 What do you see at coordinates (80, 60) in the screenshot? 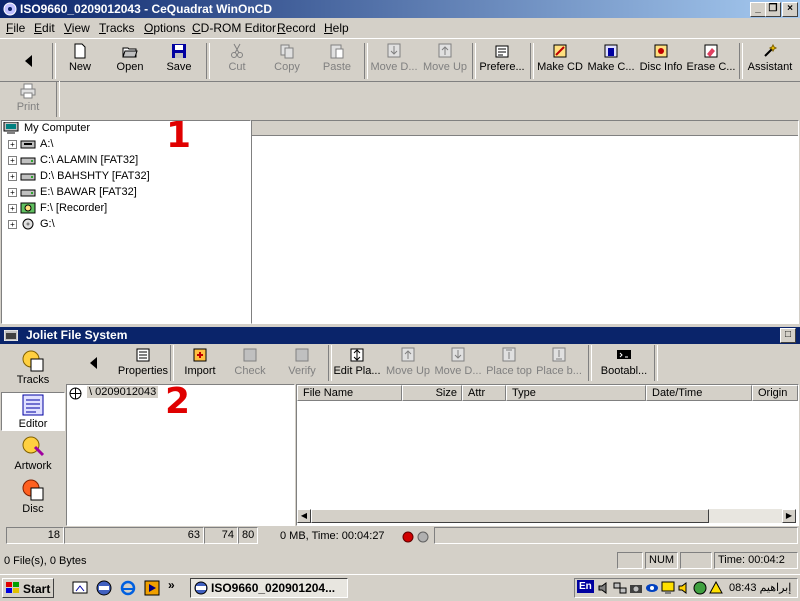
I see `new-button: New` at bounding box center [80, 60].